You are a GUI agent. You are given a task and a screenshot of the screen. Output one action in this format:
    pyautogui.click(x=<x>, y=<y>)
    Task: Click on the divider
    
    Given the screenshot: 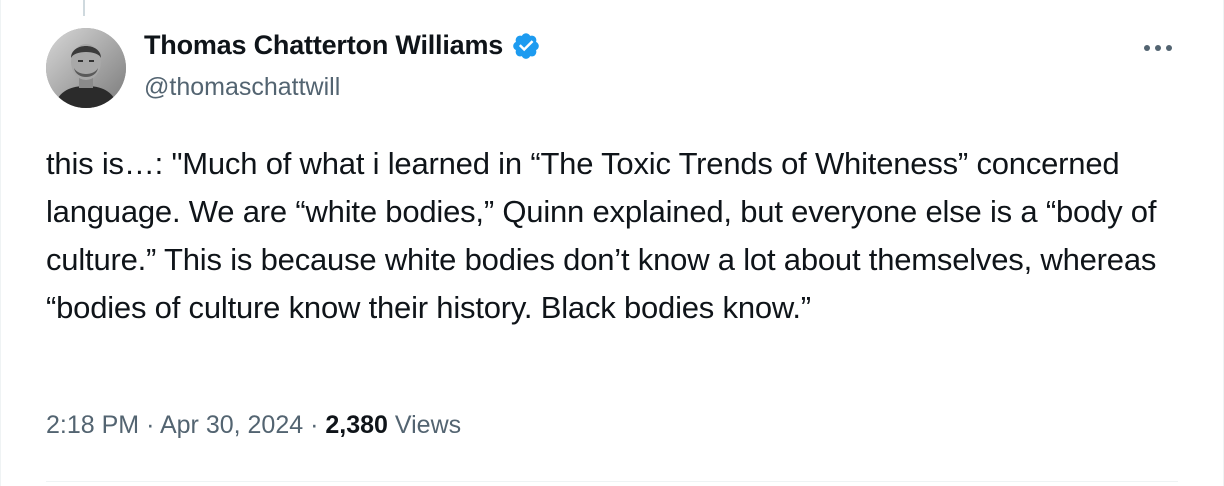 What is the action you would take?
    pyautogui.click(x=612, y=481)
    